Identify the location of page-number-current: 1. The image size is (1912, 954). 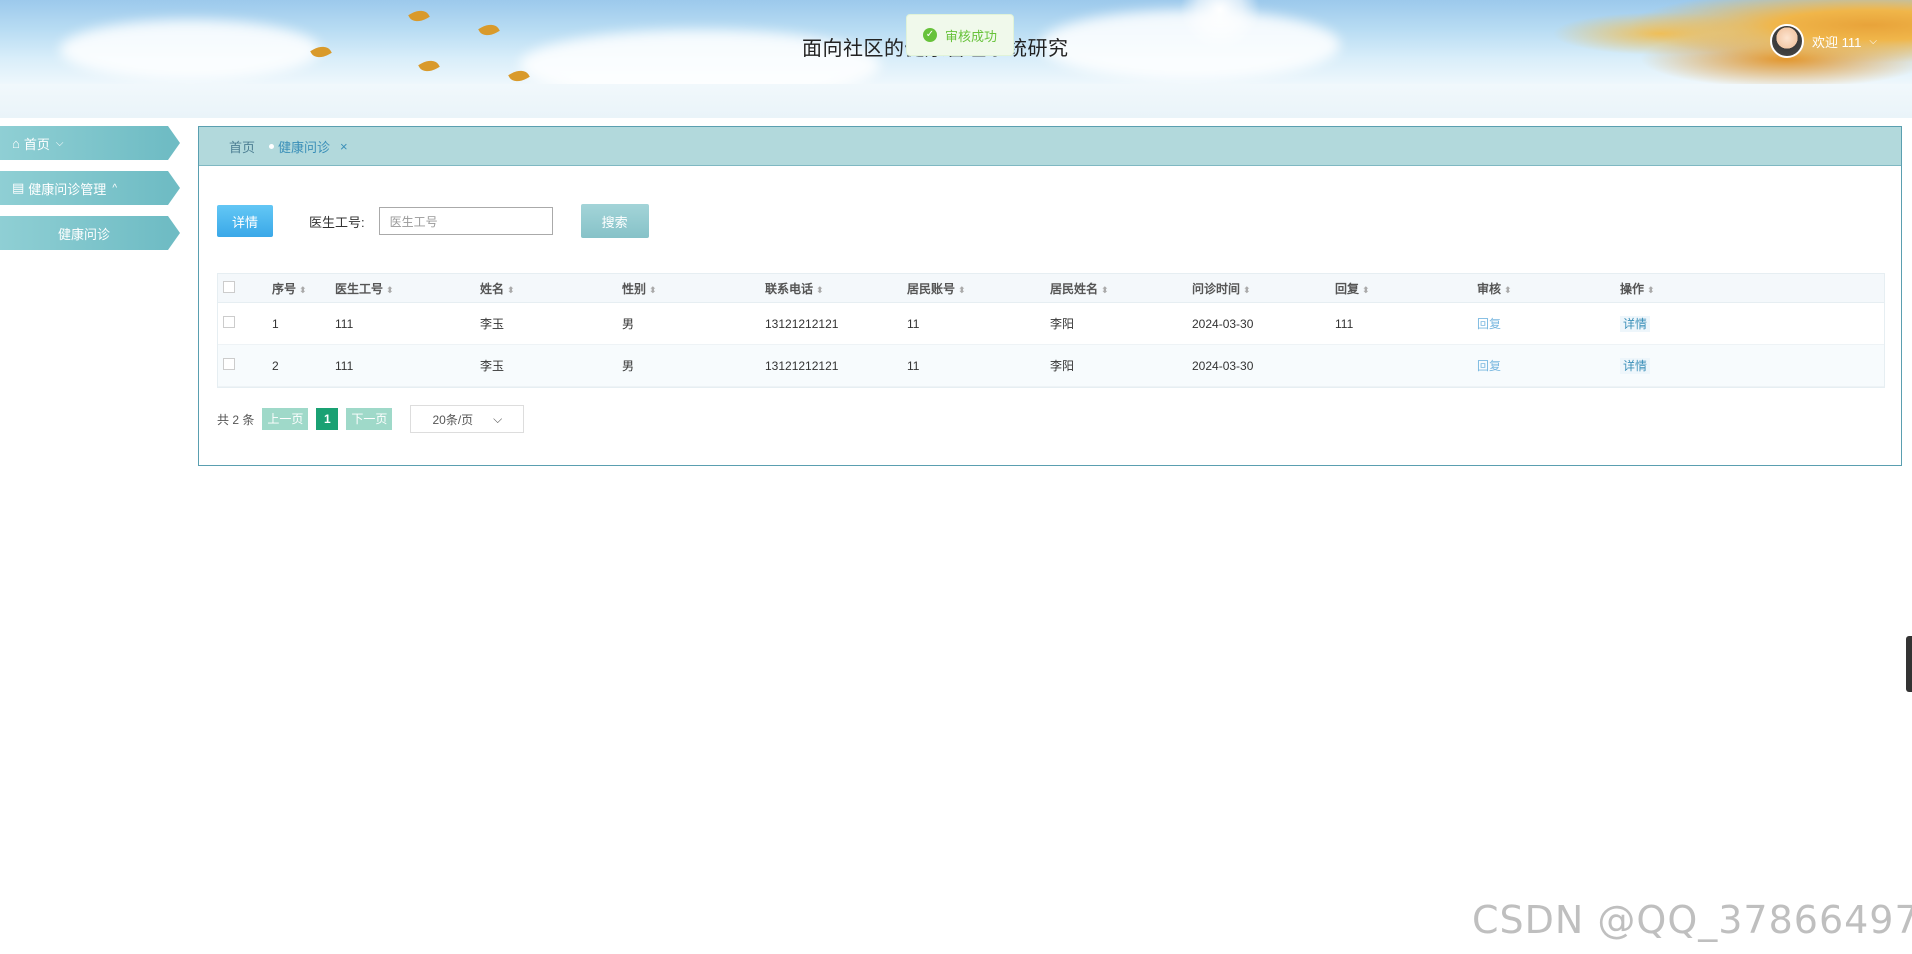
(327, 419).